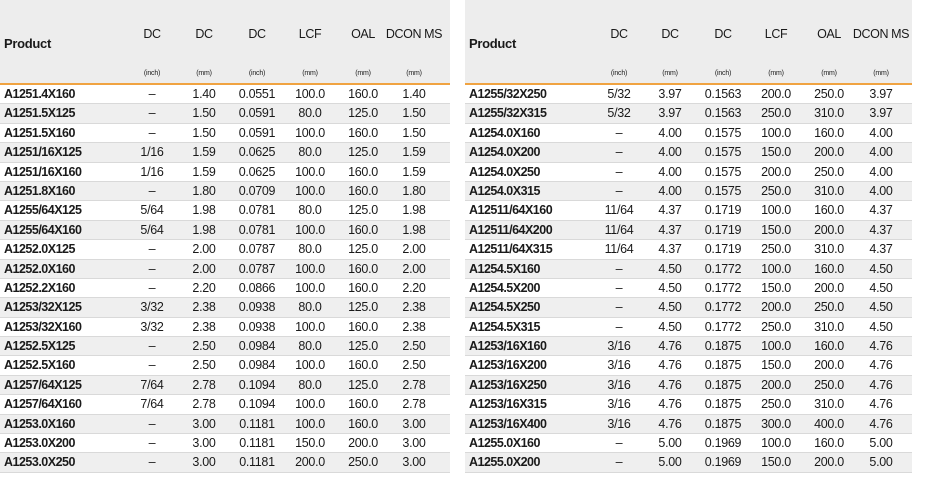 Image resolution: width=927 pixels, height=483 pixels. What do you see at coordinates (688, 424) in the screenshot?
I see `table-row: A1253/16X400 3/16 4.76 0.1875 300.0 400.0 4.76` at bounding box center [688, 424].